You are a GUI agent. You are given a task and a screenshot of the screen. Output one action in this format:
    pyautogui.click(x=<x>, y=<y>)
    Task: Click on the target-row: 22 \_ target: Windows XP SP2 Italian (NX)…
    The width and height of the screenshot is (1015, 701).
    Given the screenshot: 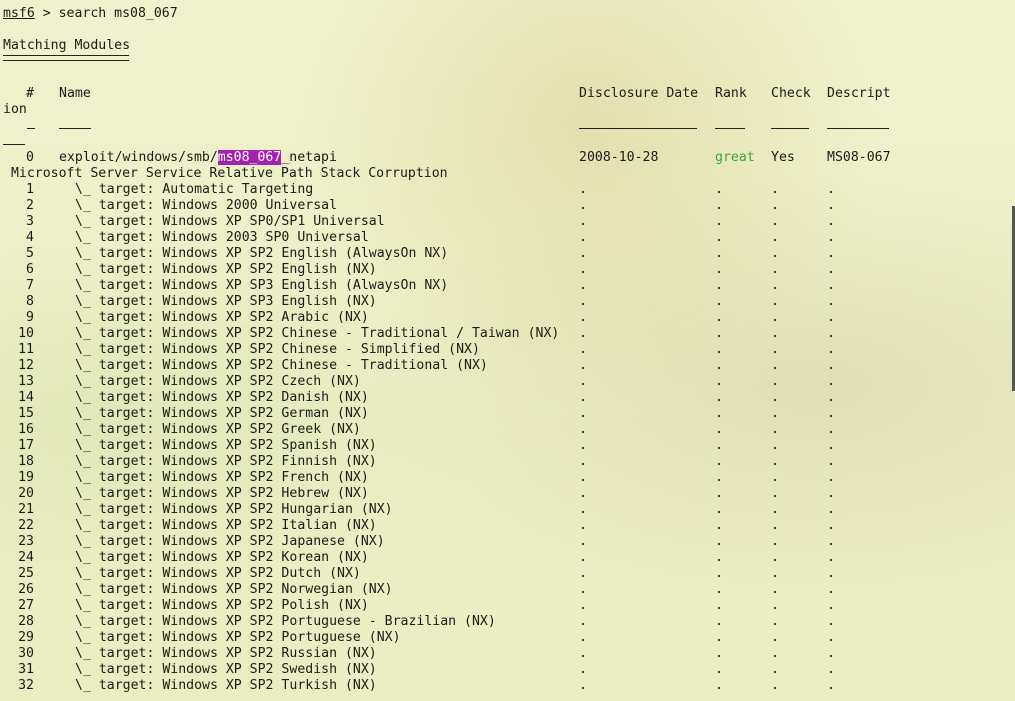 What is the action you would take?
    pyautogui.click(x=509, y=526)
    